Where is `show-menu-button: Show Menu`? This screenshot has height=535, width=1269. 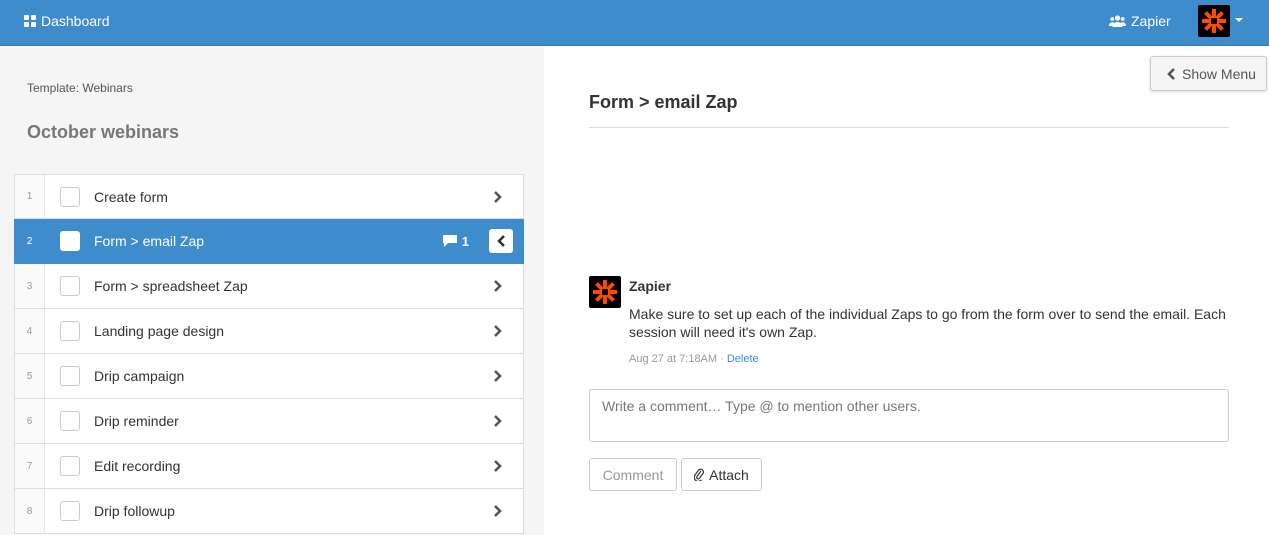 show-menu-button: Show Menu is located at coordinates (1208, 73).